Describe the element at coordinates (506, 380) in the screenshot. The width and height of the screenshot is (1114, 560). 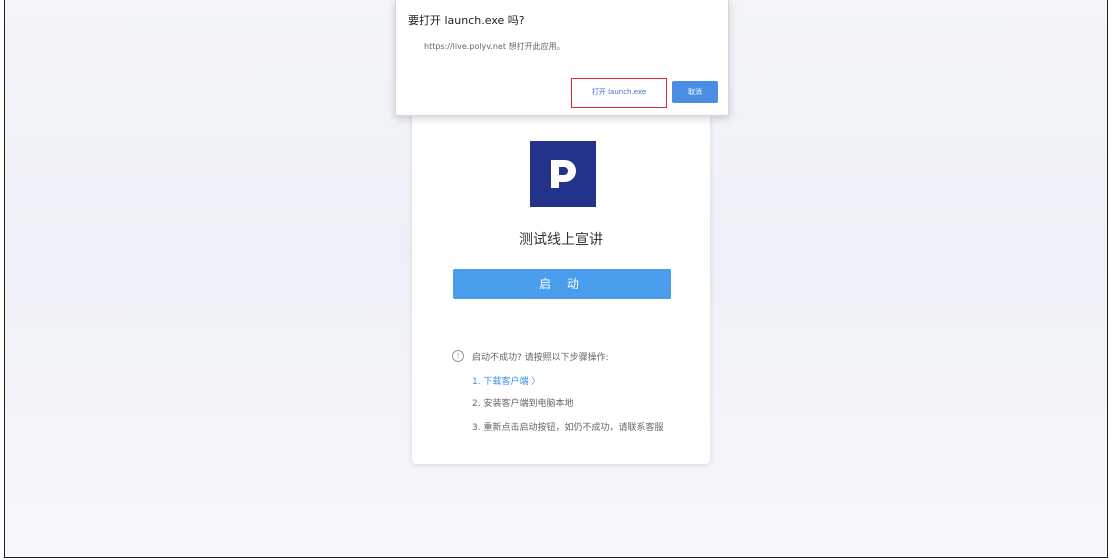
I see `download-client-link: 1. 下载客户端 〉` at that location.